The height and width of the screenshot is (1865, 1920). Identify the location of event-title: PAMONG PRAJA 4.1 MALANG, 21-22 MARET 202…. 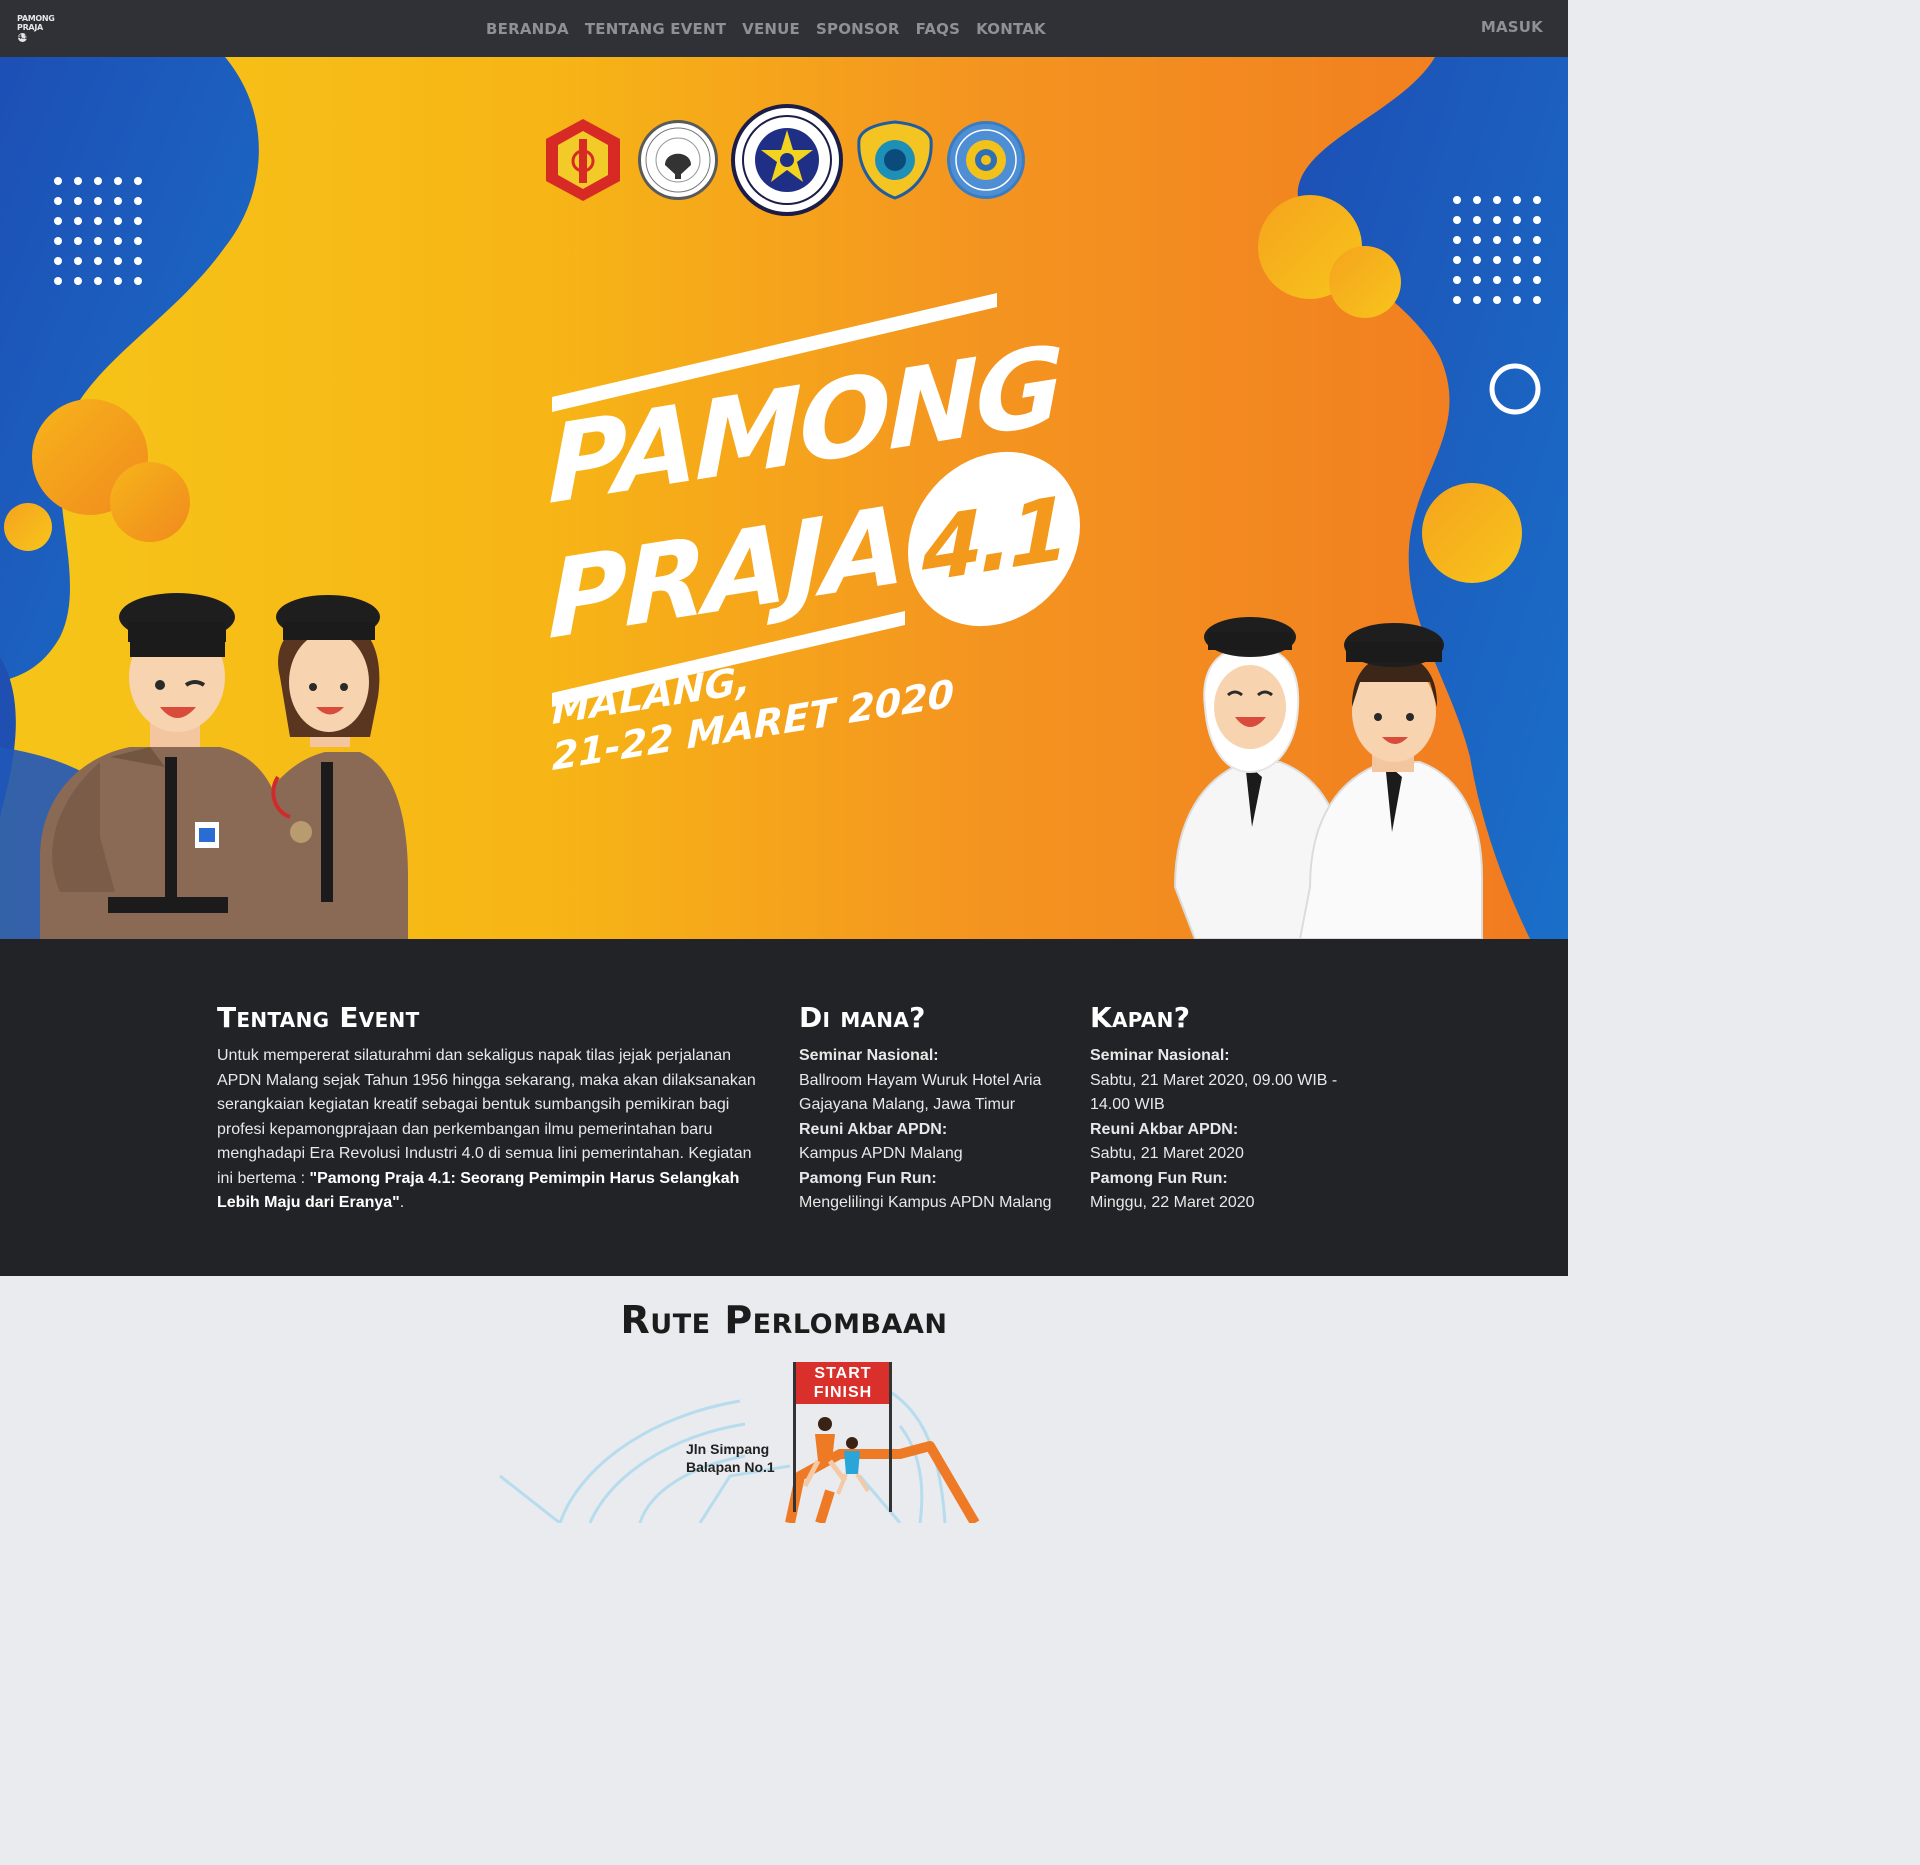
(818, 553).